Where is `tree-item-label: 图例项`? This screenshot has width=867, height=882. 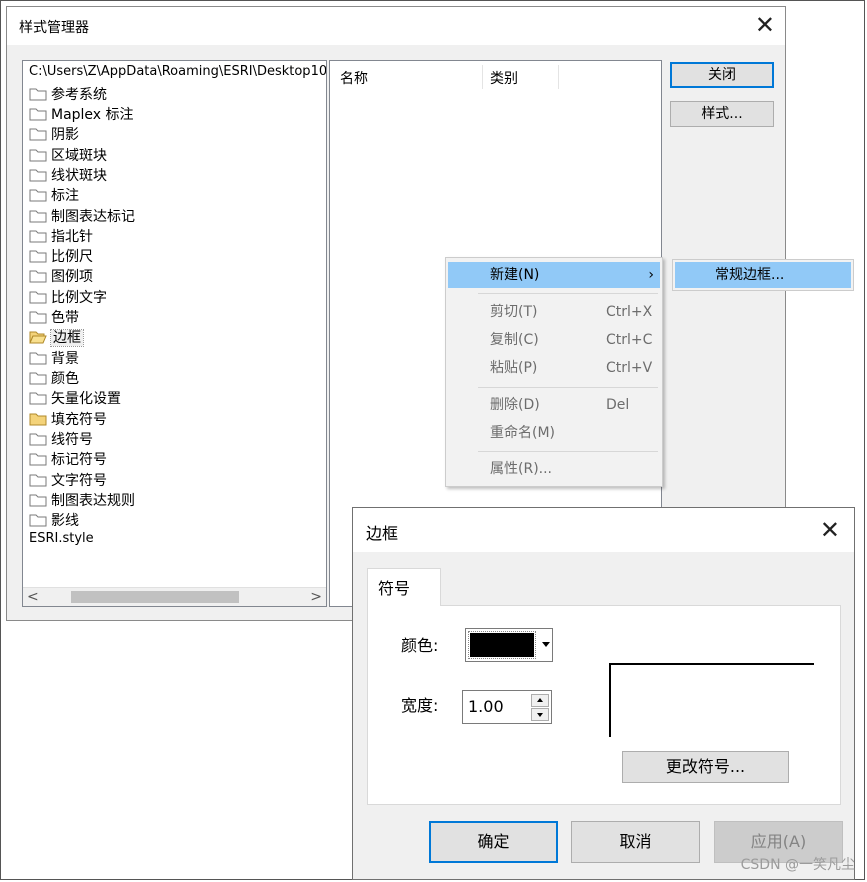 tree-item-label: 图例项 is located at coordinates (72, 277).